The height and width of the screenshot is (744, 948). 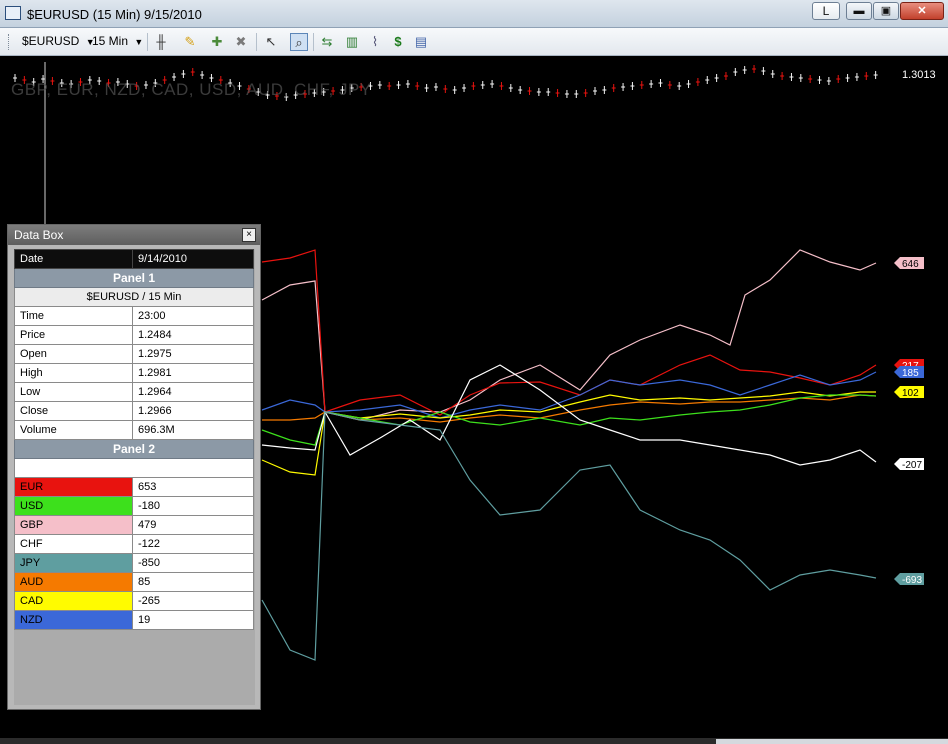 I want to click on currency-value: 653, so click(x=193, y=487).